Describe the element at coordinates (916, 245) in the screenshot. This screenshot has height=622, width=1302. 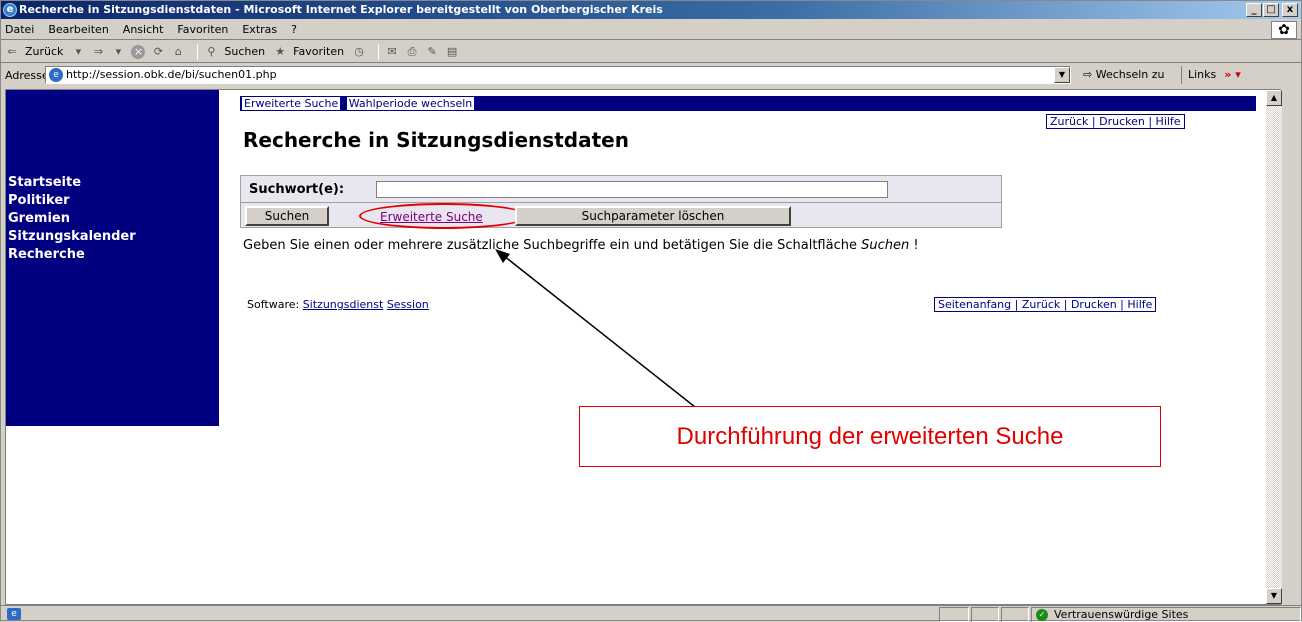
I see `hint-suffix: !` at that location.